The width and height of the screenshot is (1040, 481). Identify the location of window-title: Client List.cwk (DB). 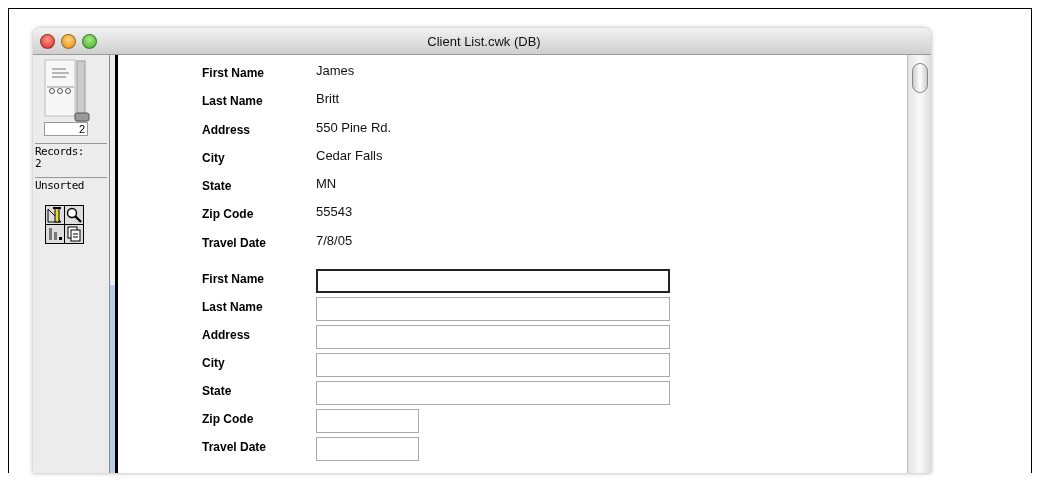
(484, 41).